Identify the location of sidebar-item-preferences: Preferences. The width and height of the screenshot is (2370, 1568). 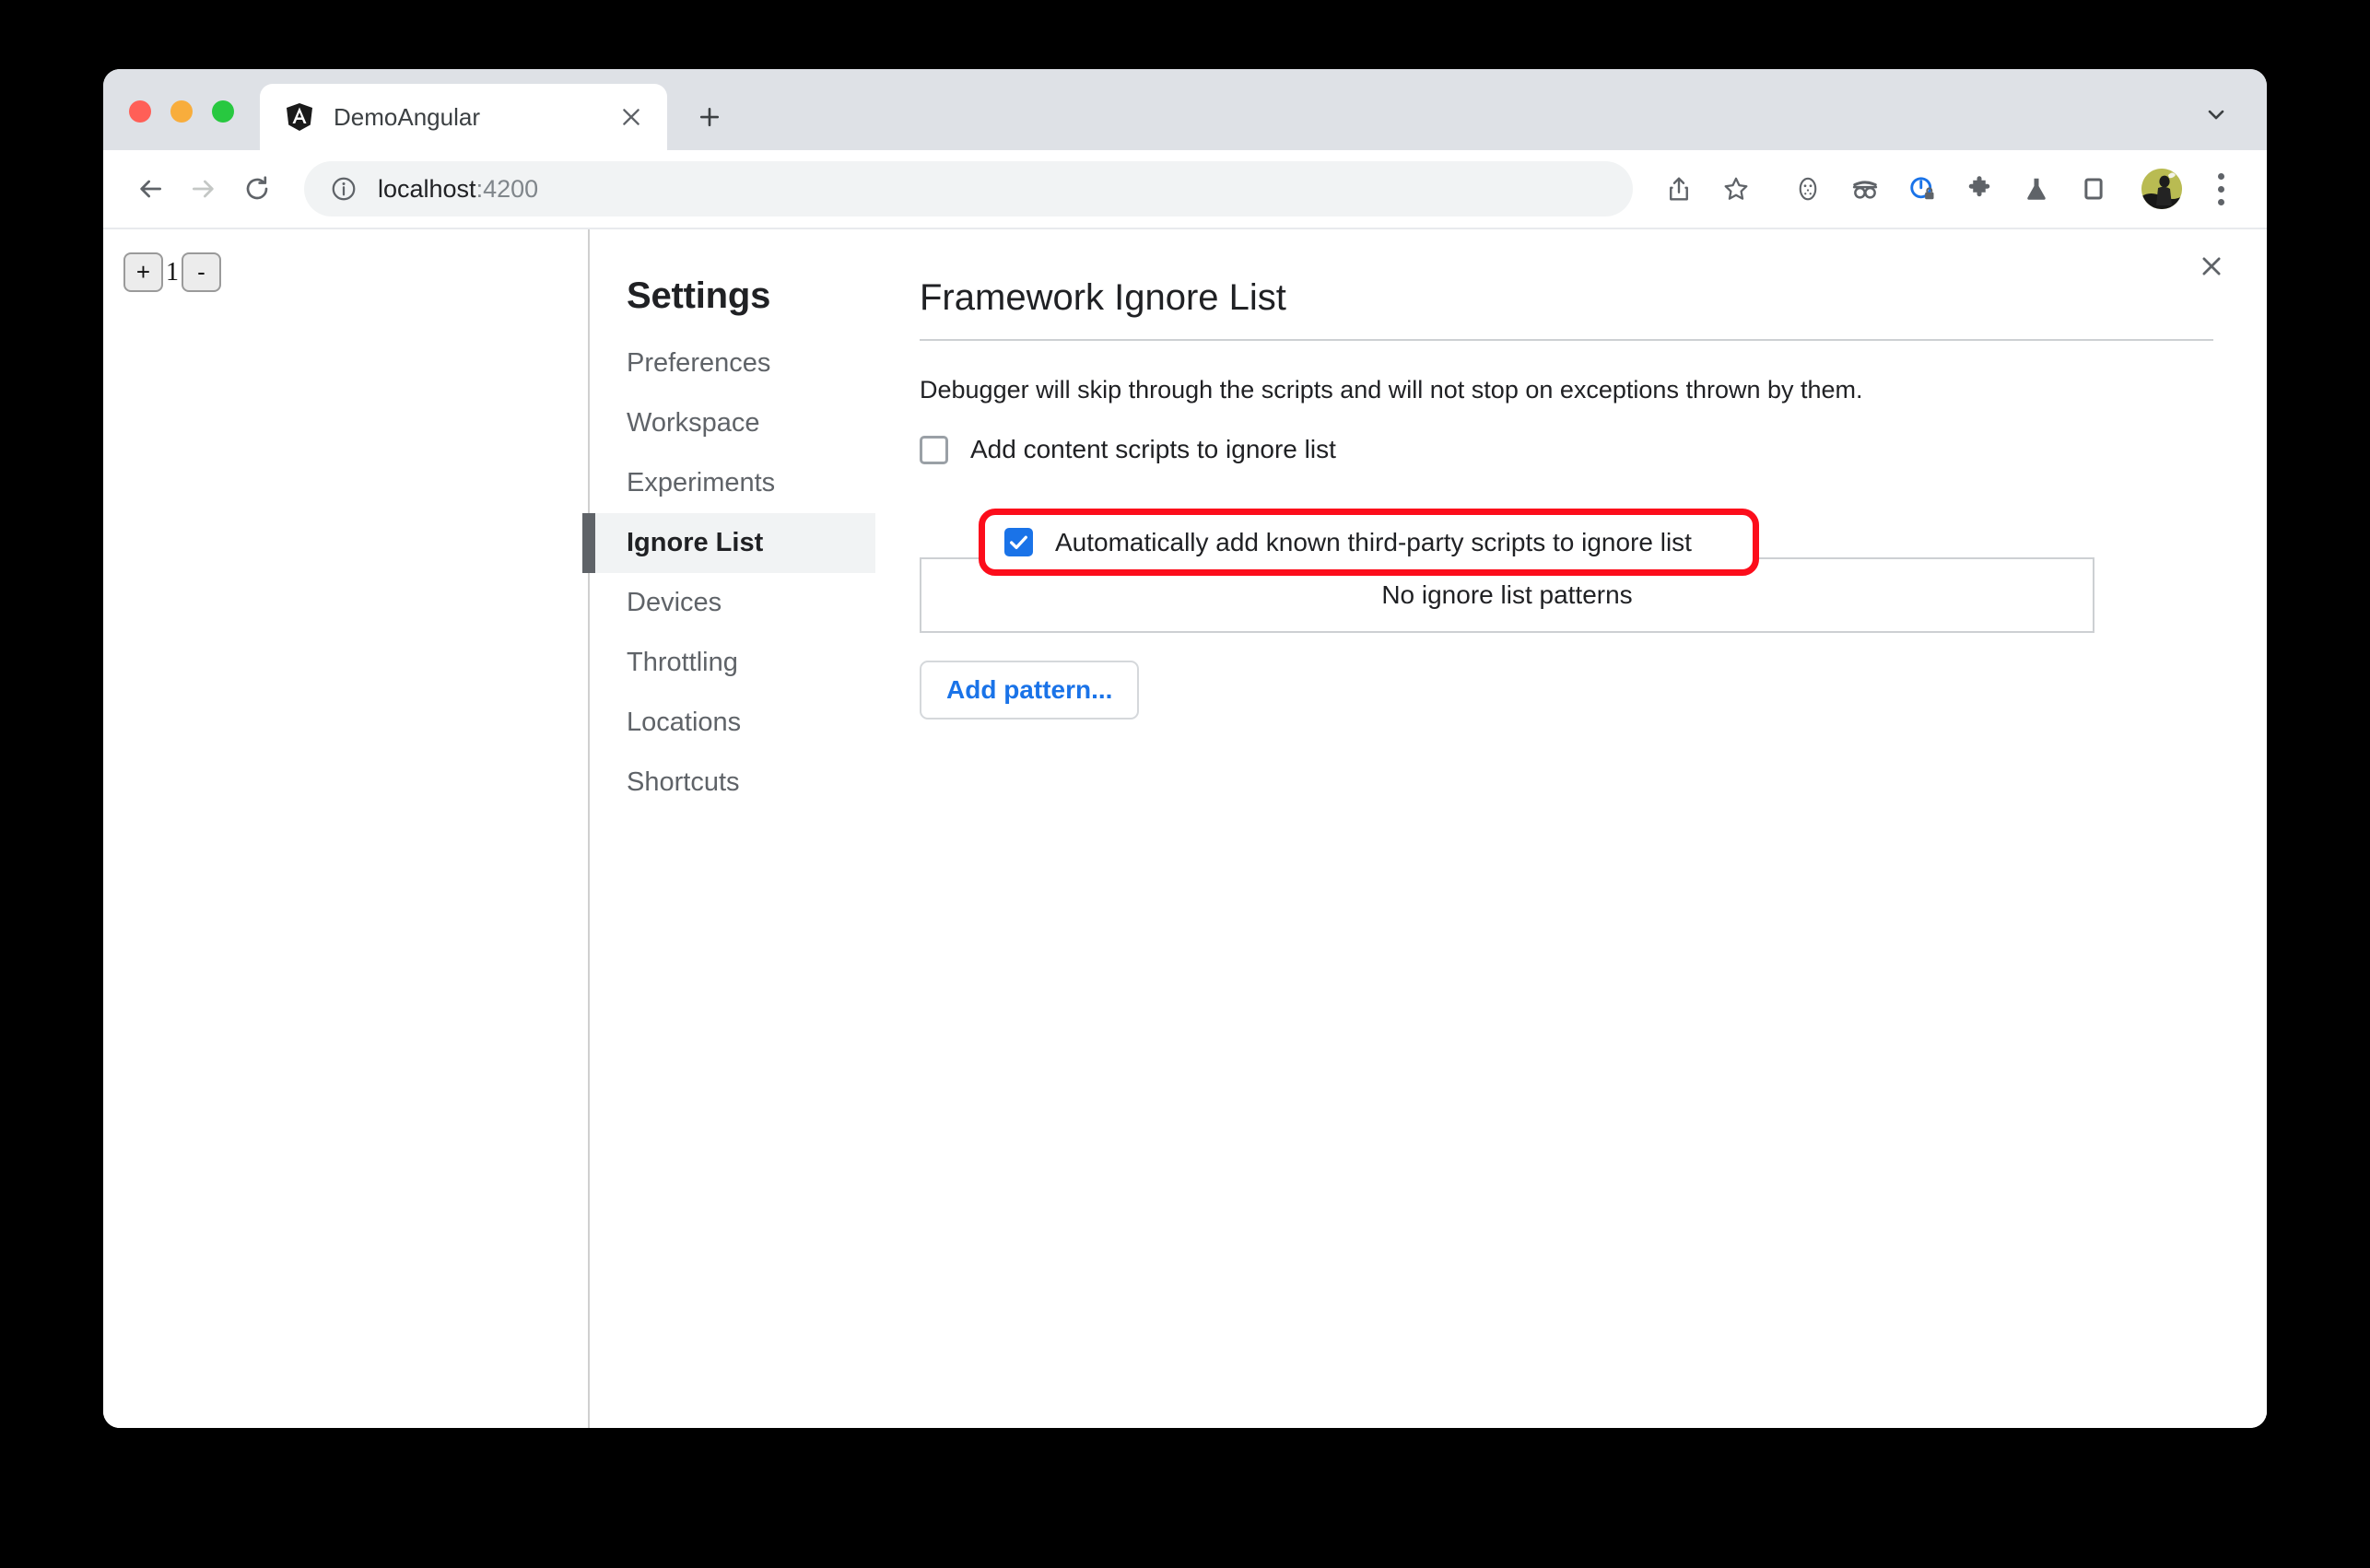
(732, 363).